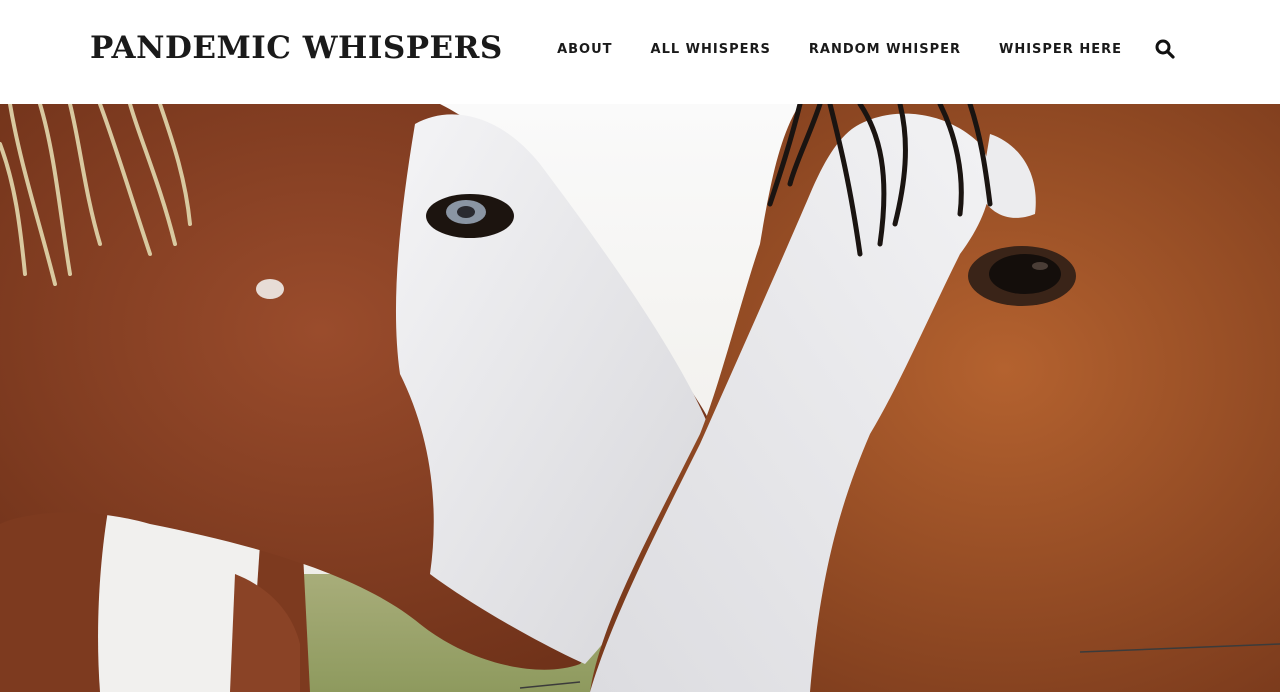 Image resolution: width=1280 pixels, height=692 pixels. Describe the element at coordinates (1060, 49) in the screenshot. I see `nav-item-whisper-here: WHISPER HERE` at that location.